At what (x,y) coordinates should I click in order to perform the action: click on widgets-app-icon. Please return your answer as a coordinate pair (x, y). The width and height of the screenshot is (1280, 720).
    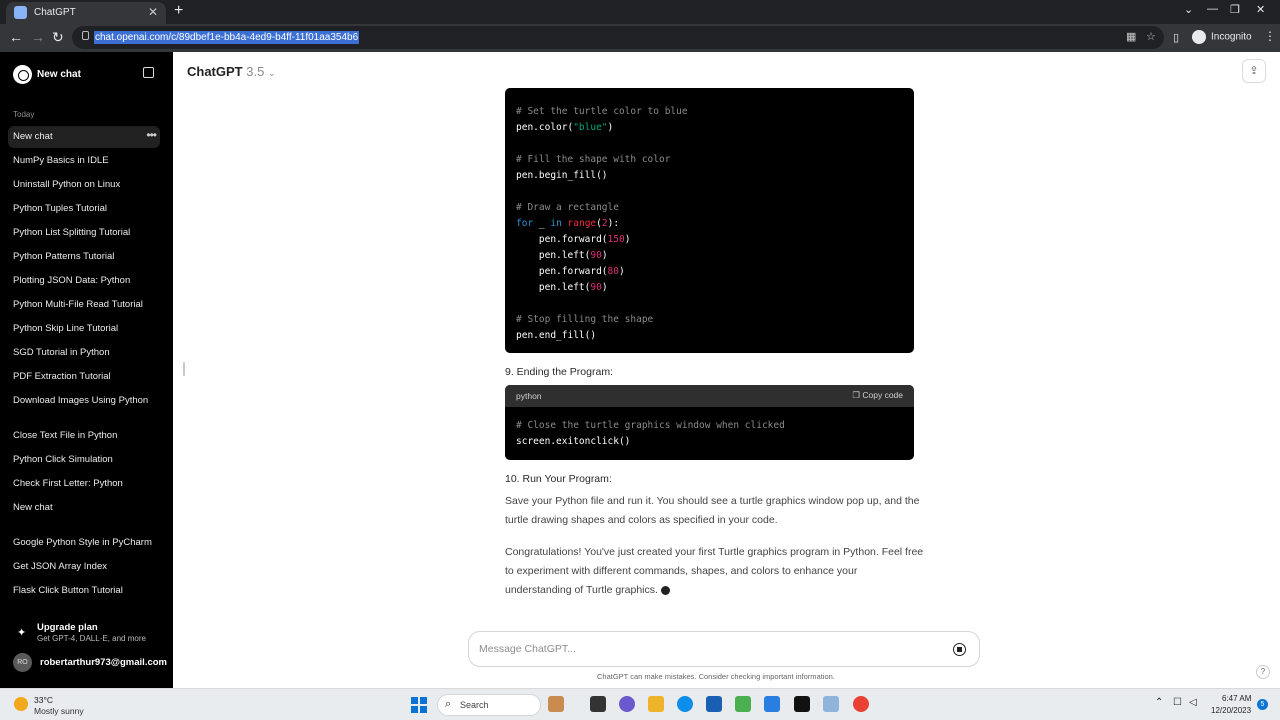
    Looking at the image, I should click on (556, 704).